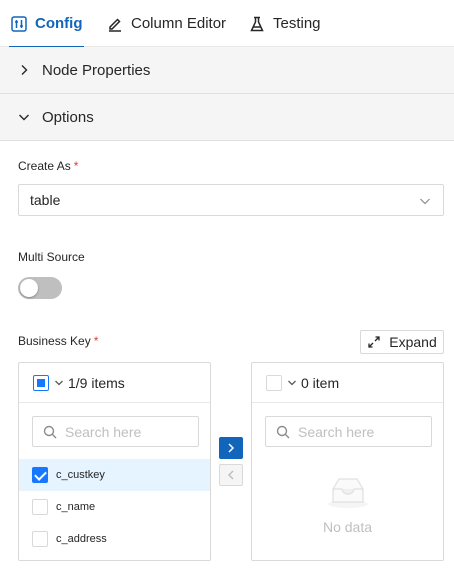  What do you see at coordinates (19, 23) in the screenshot?
I see `sliders-icon` at bounding box center [19, 23].